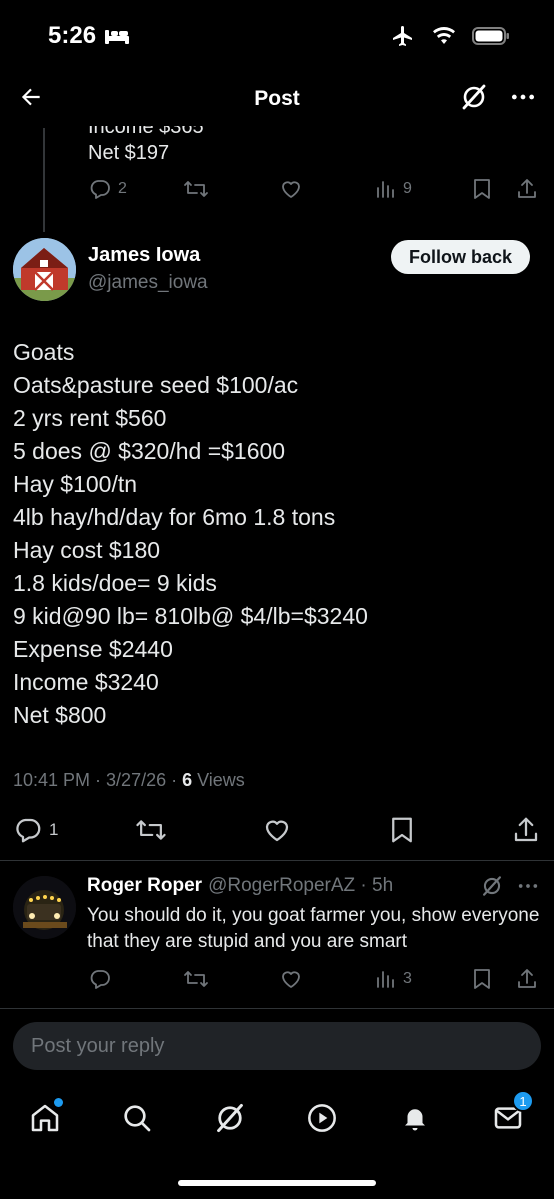 This screenshot has width=554, height=1199. I want to click on reply-avatar, so click(44, 907).